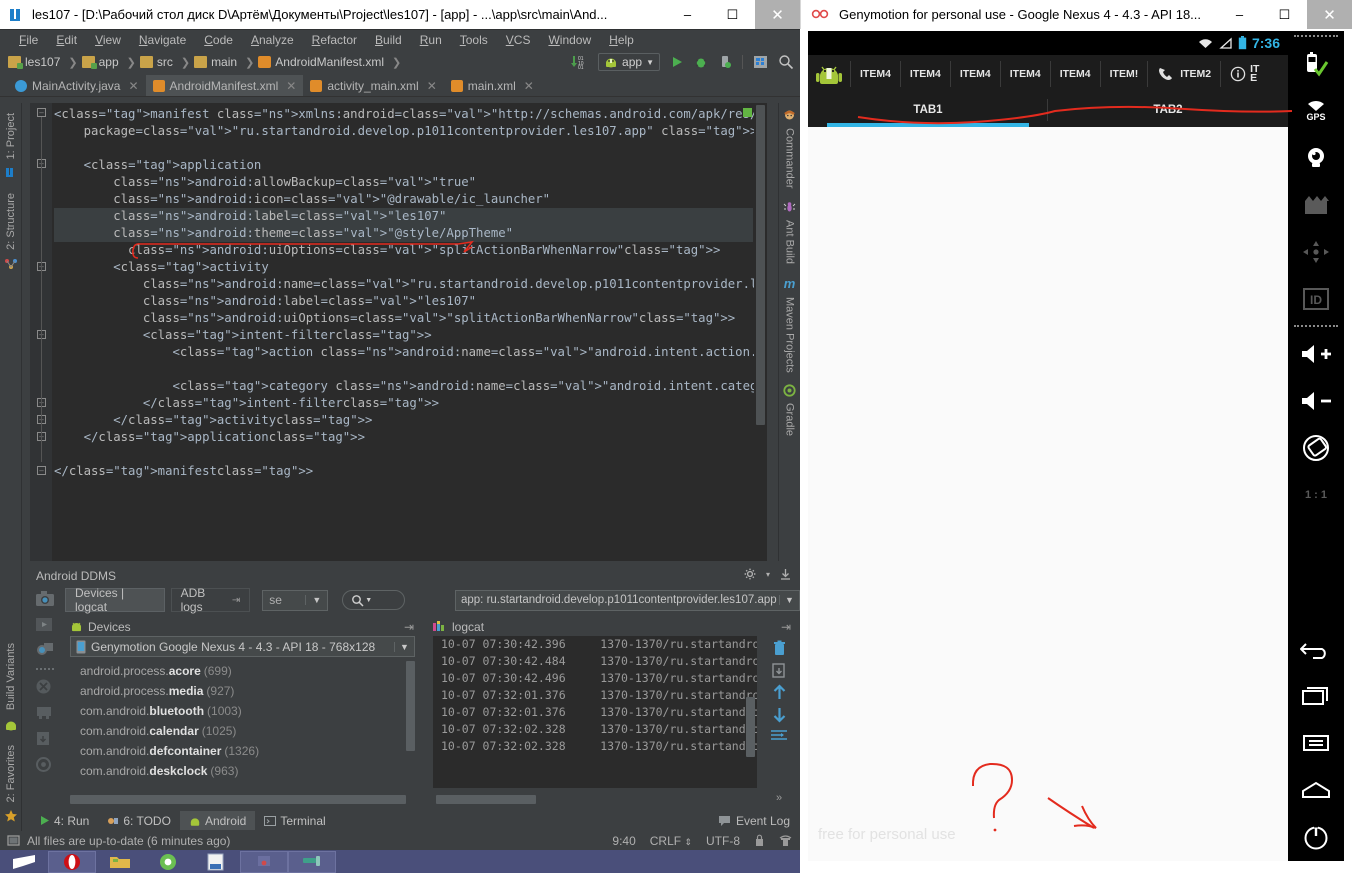  What do you see at coordinates (790, 335) in the screenshot?
I see `tool-tab-maven-projects: Maven Projects` at bounding box center [790, 335].